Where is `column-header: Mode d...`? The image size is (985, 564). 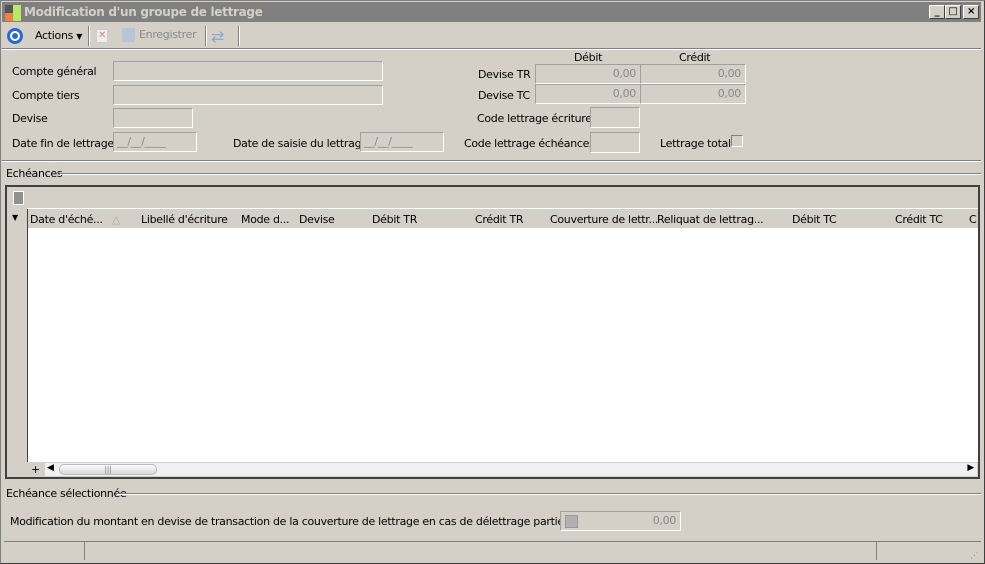 column-header: Mode d... is located at coordinates (265, 219).